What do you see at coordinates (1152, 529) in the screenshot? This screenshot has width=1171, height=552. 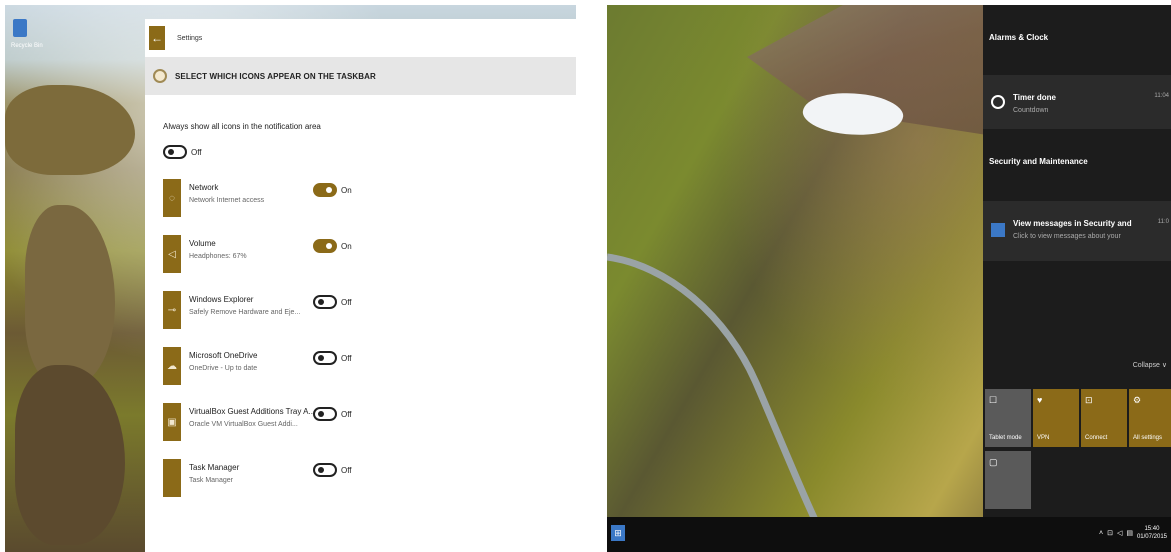 I see `clock-time: 15:40` at bounding box center [1152, 529].